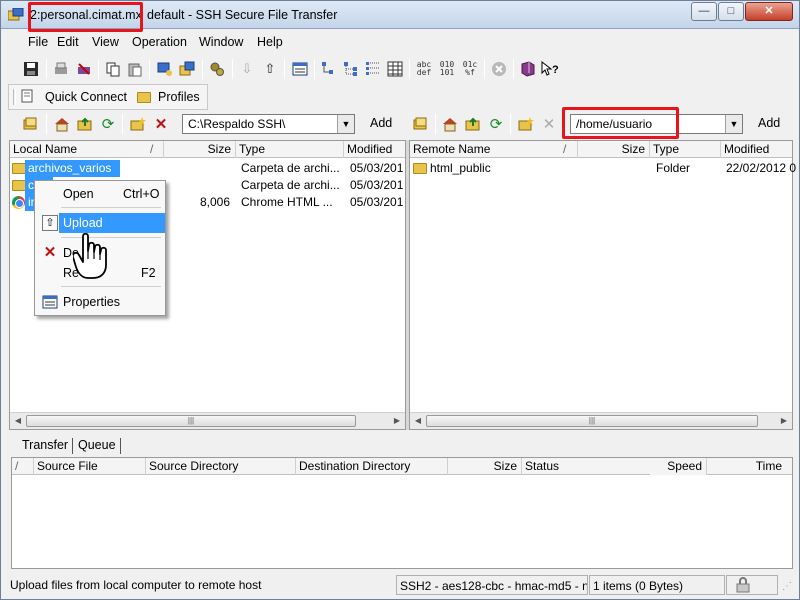 The image size is (800, 600). I want to click on close-button: ✕, so click(769, 11).